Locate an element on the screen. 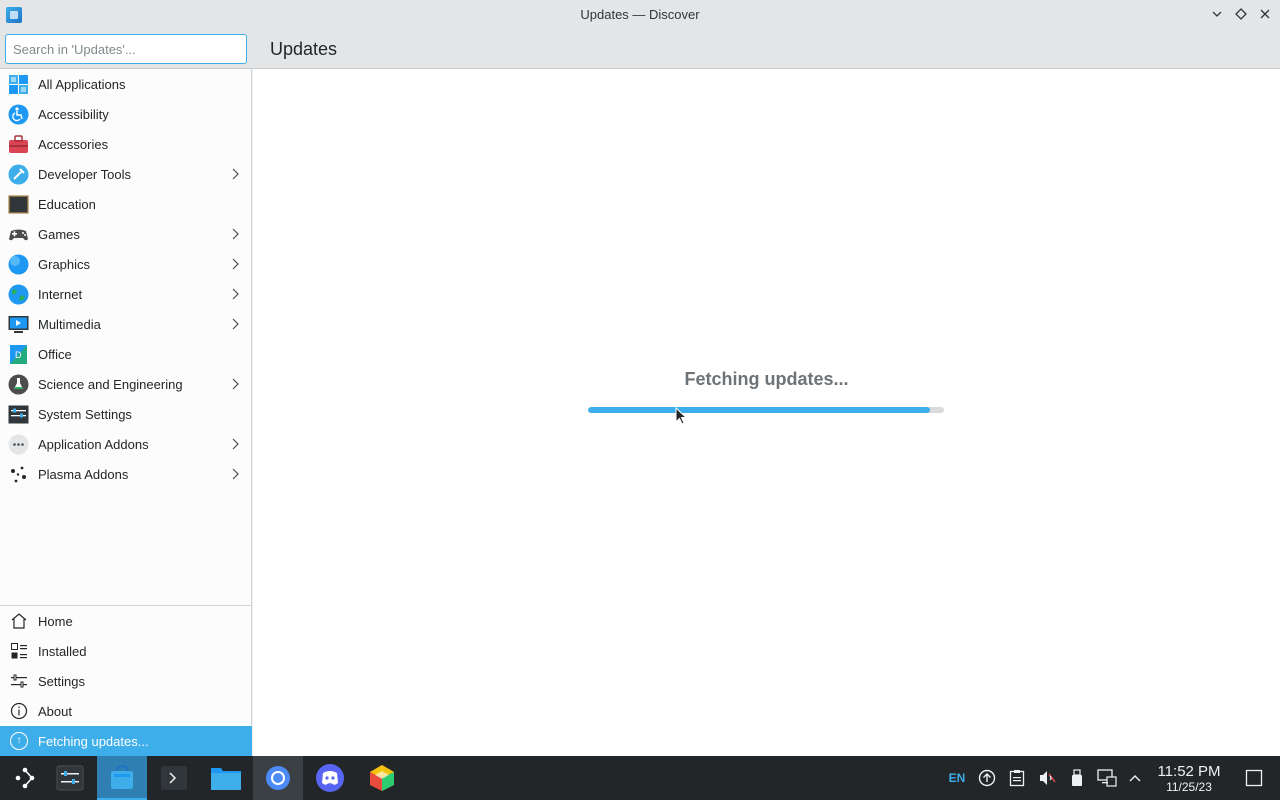 The width and height of the screenshot is (1280, 800). sidebar-item-label: Multimedia is located at coordinates (69, 324).